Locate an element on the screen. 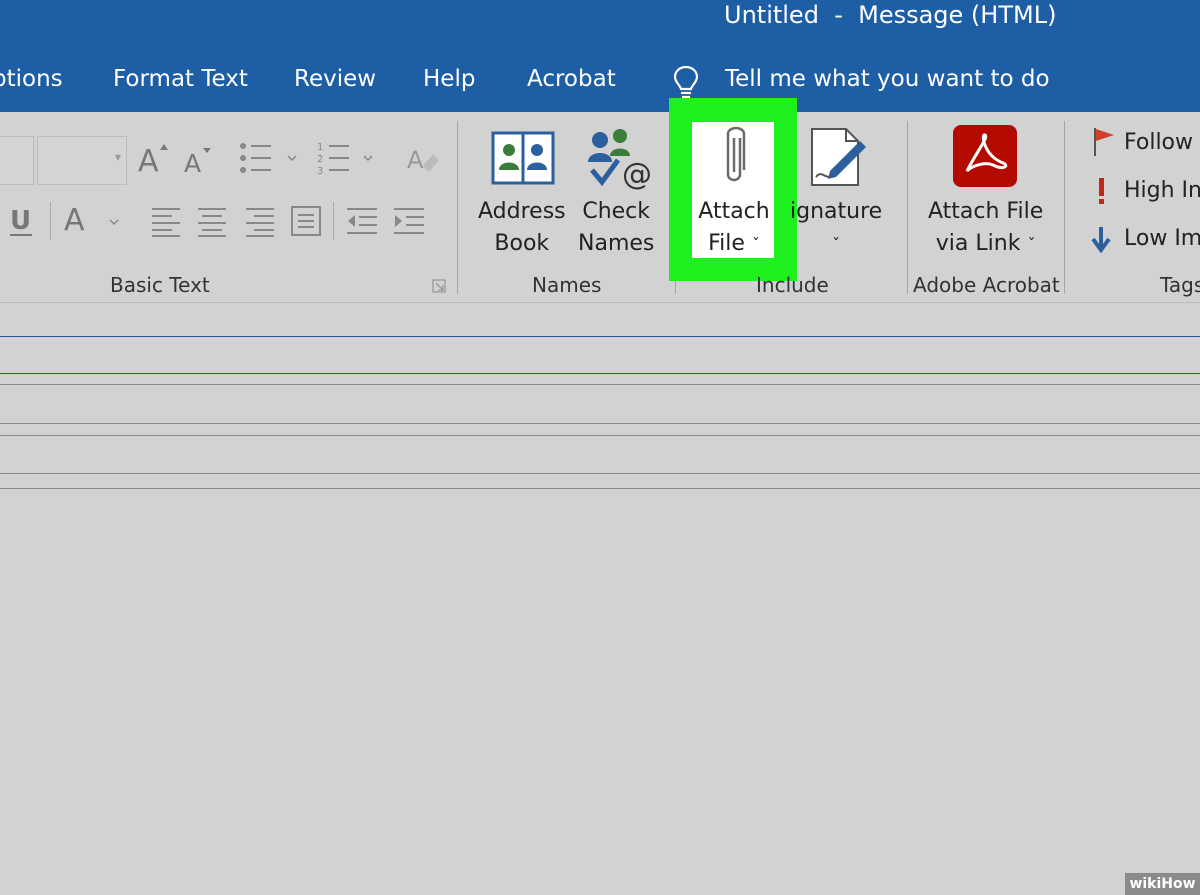 This screenshot has width=1200, height=895. decrease-indent-icon is located at coordinates (362, 221).